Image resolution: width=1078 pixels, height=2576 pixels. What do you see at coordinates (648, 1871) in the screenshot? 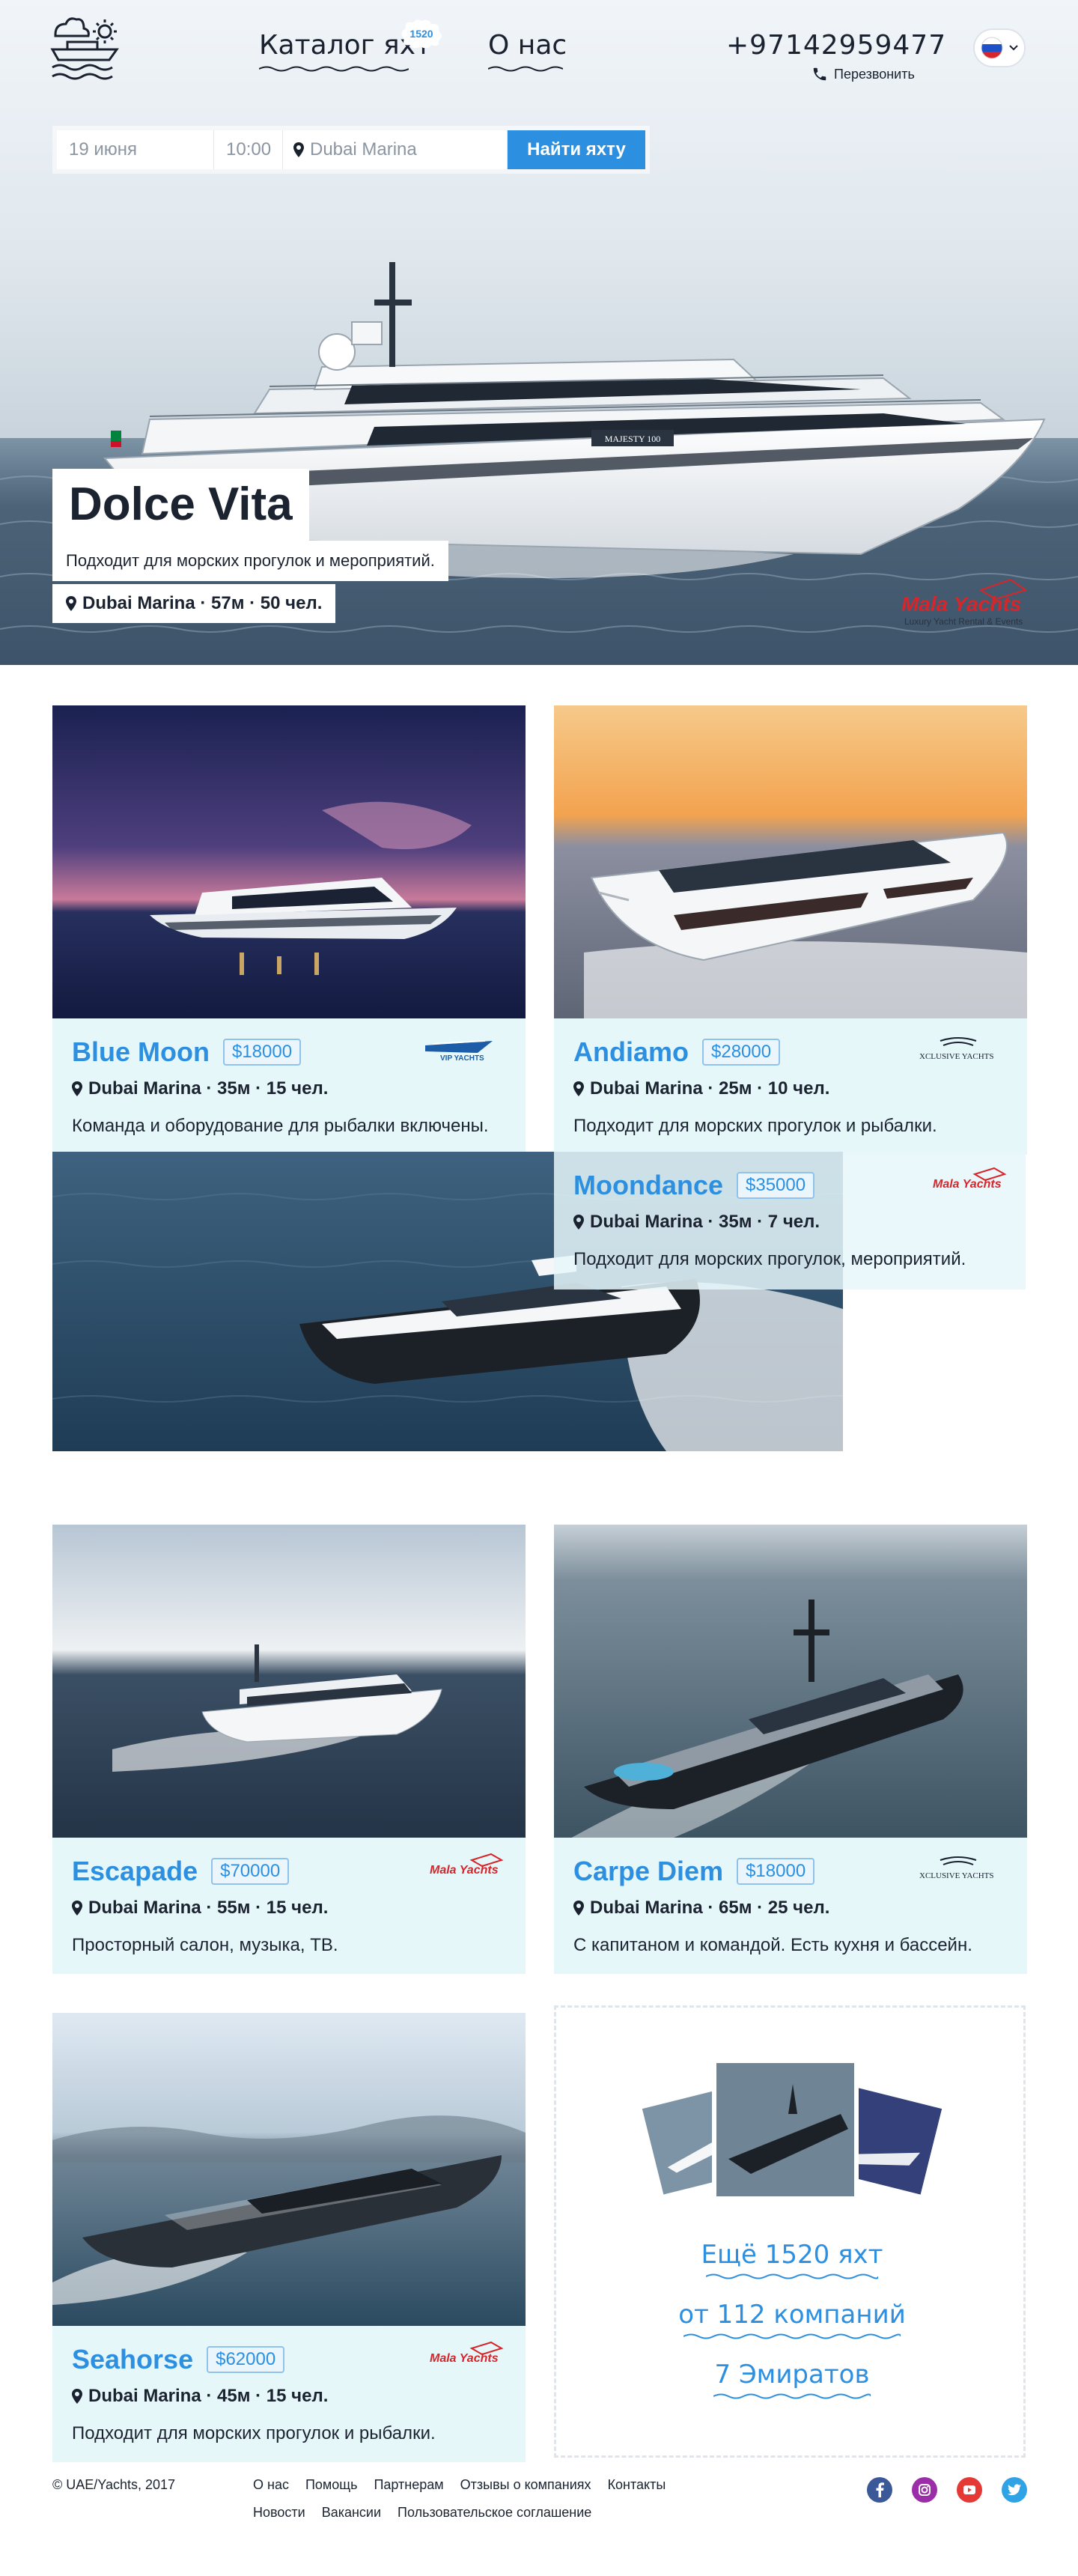
I see `yacht-name: Carpe Diem` at bounding box center [648, 1871].